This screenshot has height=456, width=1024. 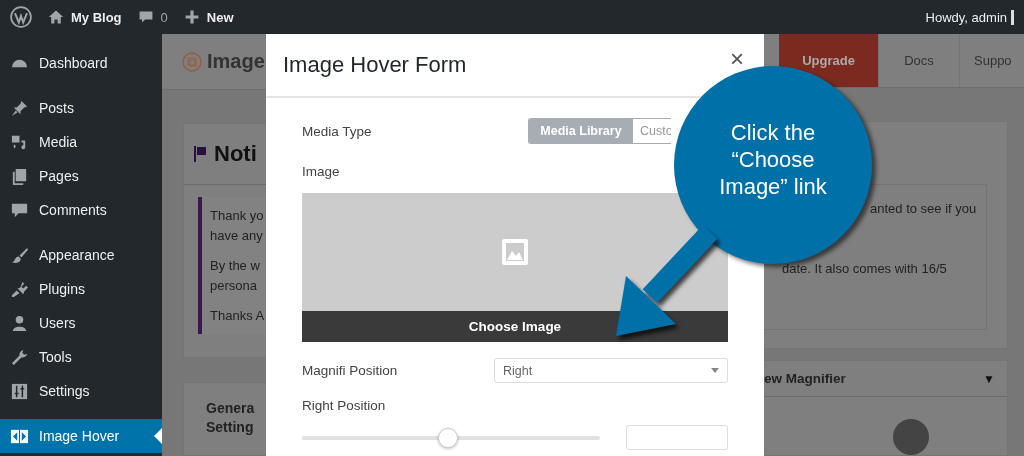 What do you see at coordinates (969, 17) in the screenshot?
I see `account-link: Howdy, admin` at bounding box center [969, 17].